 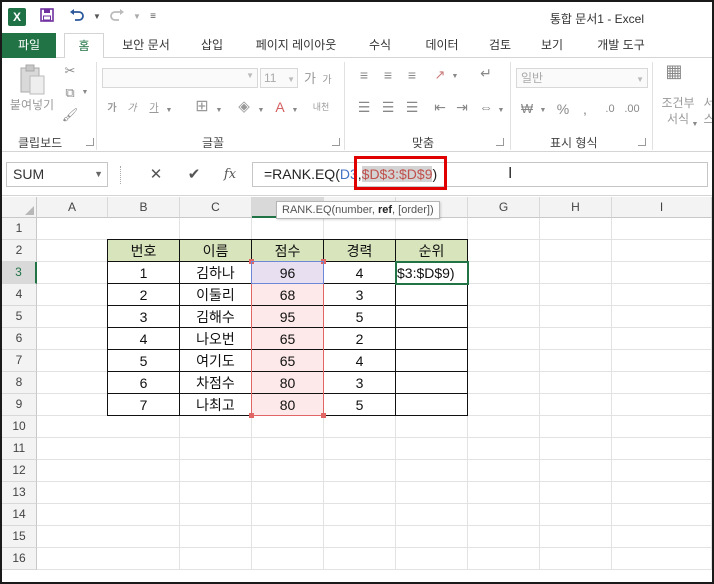 I want to click on select-all-button, so click(x=19, y=207).